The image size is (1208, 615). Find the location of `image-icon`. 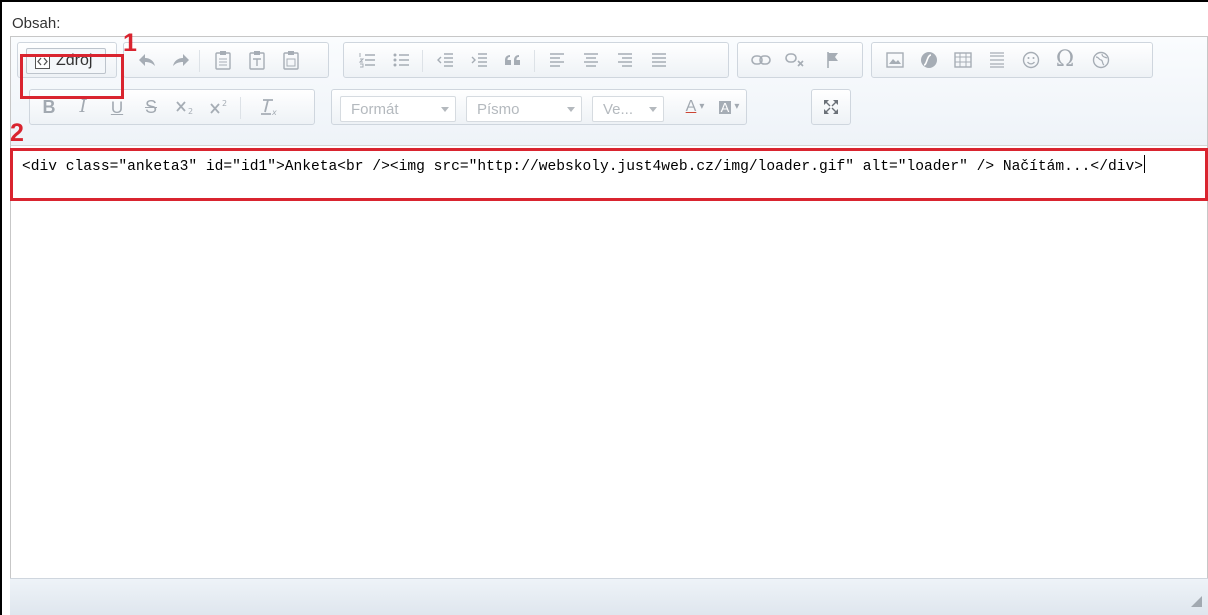

image-icon is located at coordinates (895, 60).